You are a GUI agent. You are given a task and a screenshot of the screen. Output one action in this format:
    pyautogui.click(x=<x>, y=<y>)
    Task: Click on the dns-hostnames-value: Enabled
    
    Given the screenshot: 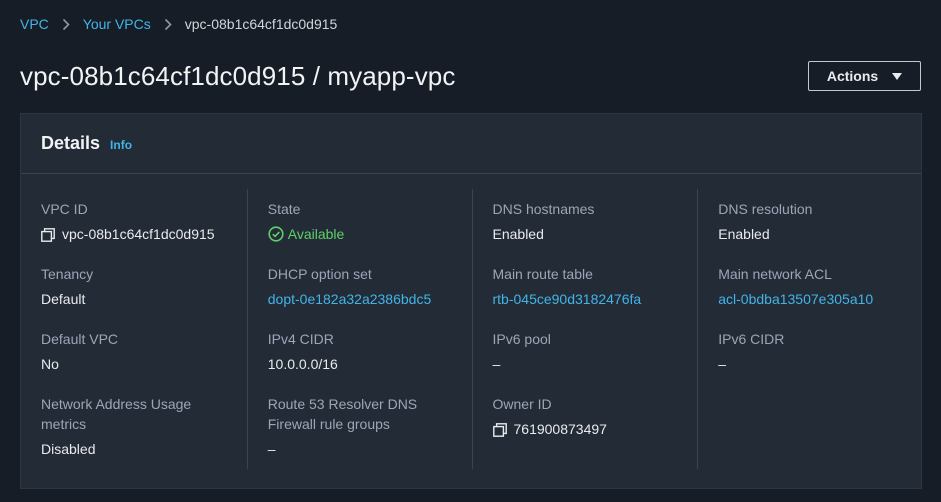 What is the action you would take?
    pyautogui.click(x=518, y=234)
    